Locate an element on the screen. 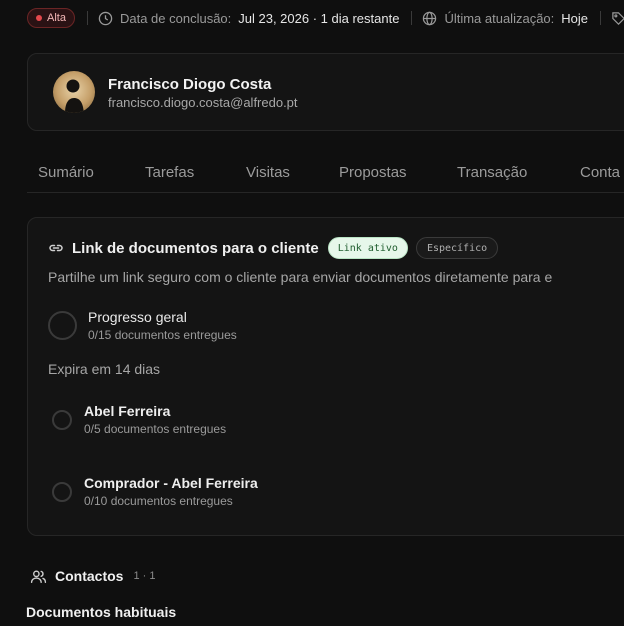  expiry-text: Expira em 14 dias is located at coordinates (104, 369).